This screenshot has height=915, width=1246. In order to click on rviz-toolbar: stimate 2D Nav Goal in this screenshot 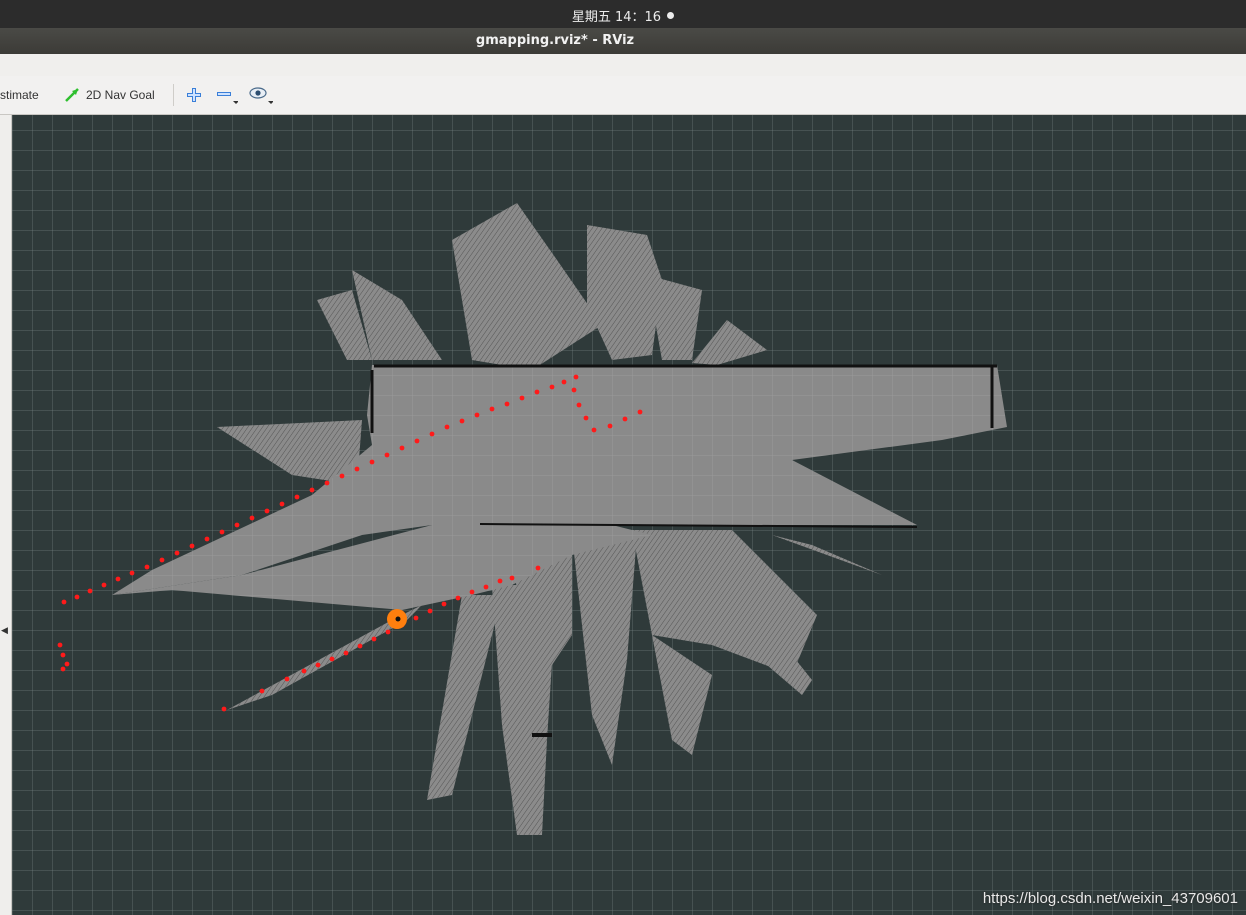, I will do `click(623, 95)`.